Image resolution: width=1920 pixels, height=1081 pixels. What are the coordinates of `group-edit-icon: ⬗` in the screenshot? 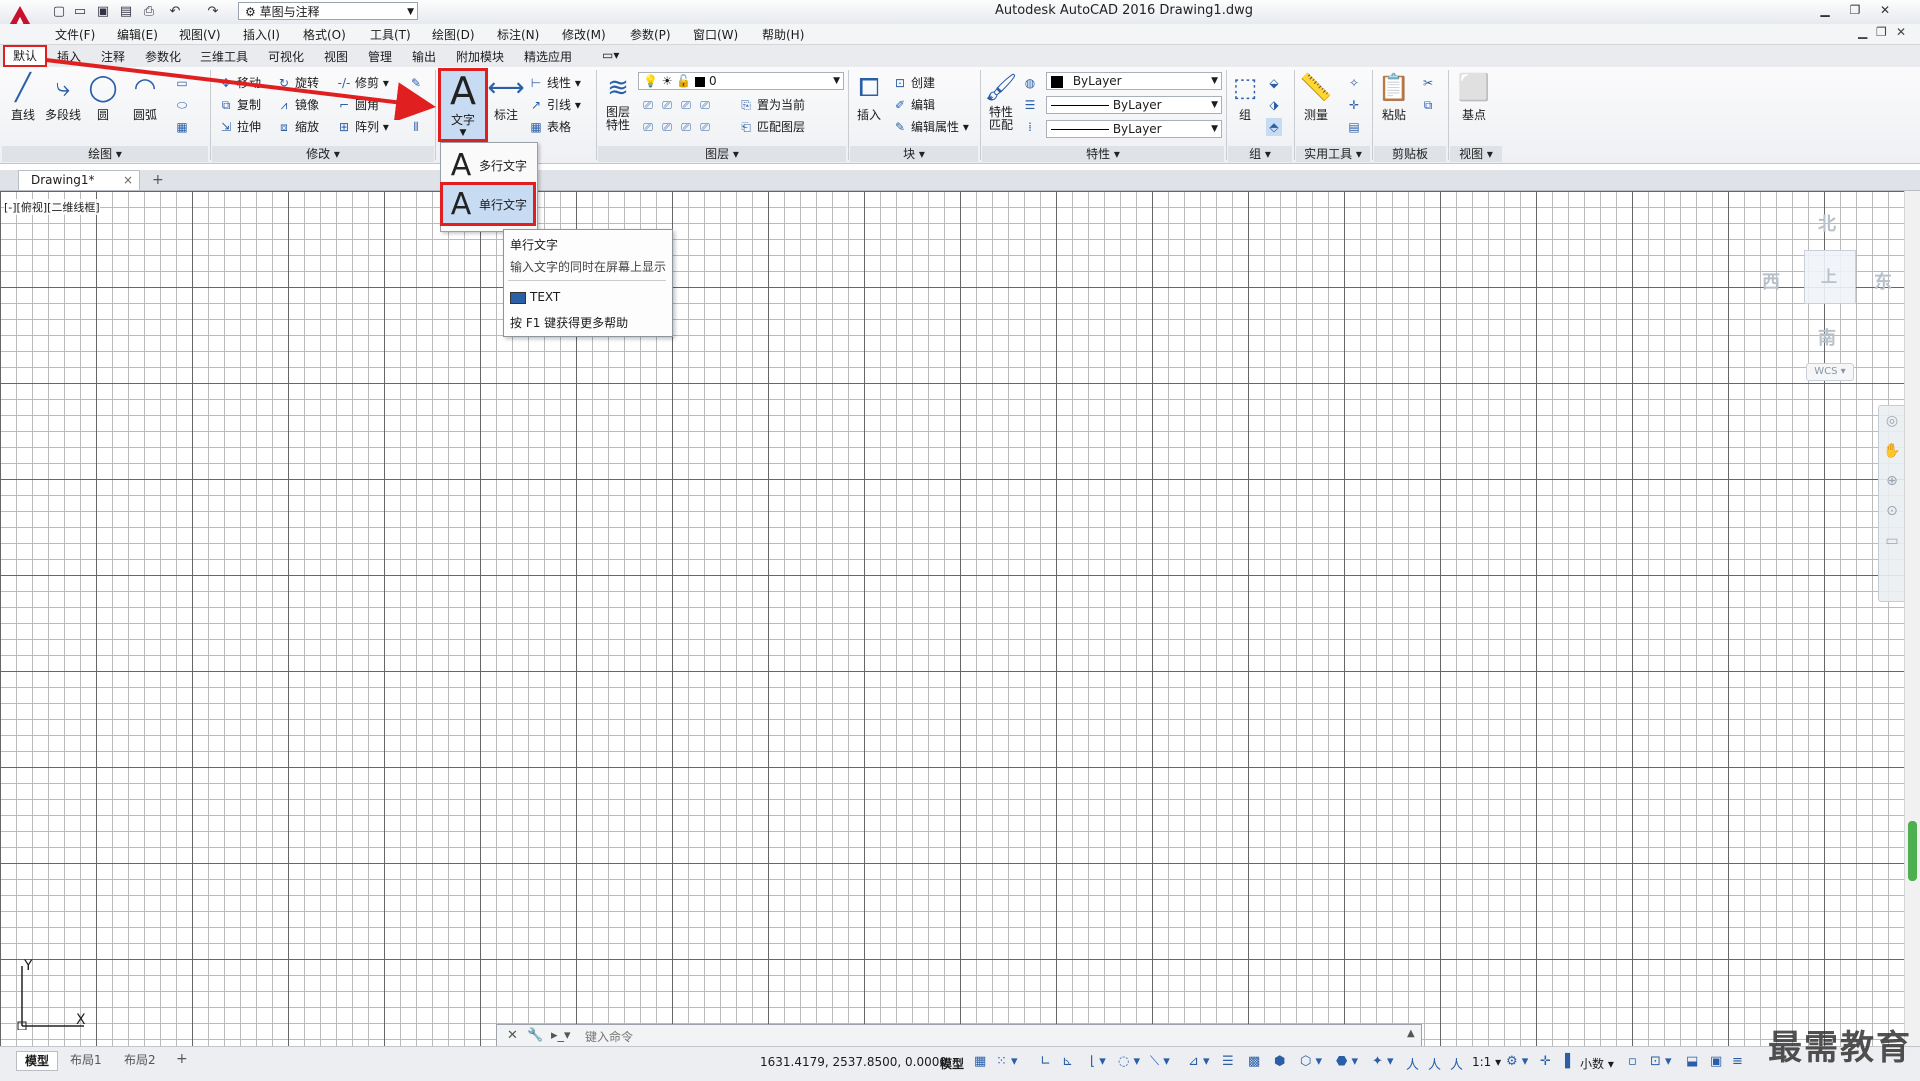 It's located at (1275, 105).